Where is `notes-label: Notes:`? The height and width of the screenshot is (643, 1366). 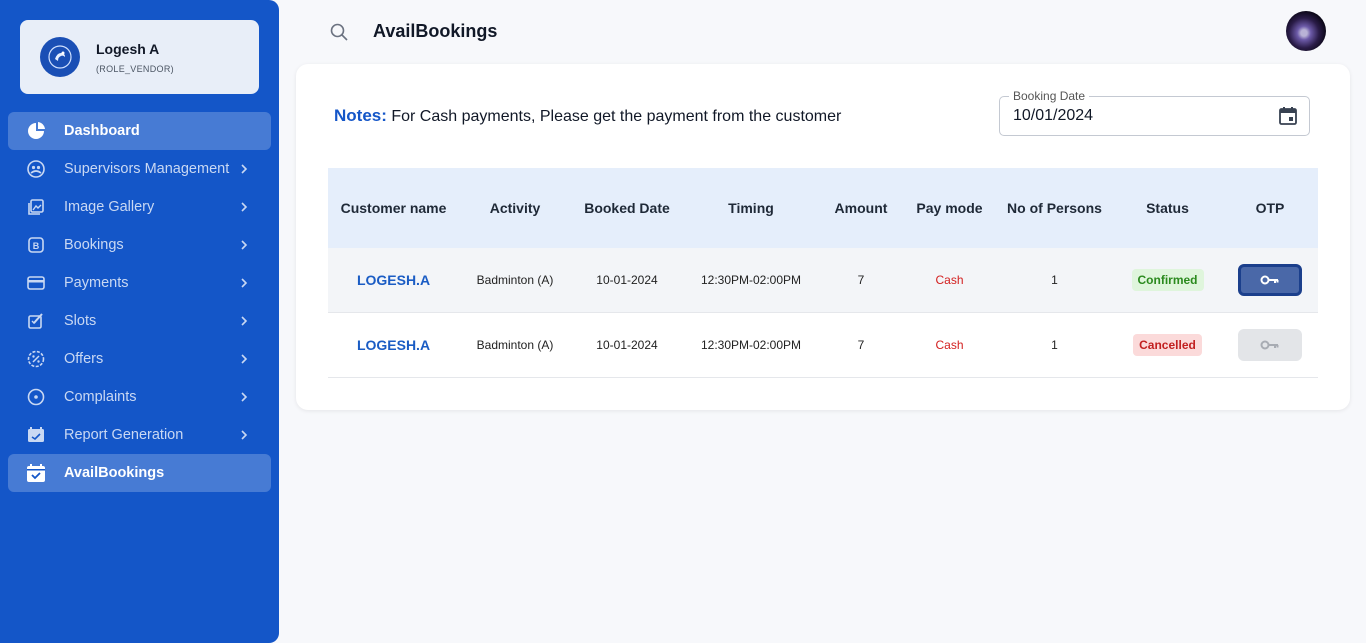
notes-label: Notes: is located at coordinates (360, 115).